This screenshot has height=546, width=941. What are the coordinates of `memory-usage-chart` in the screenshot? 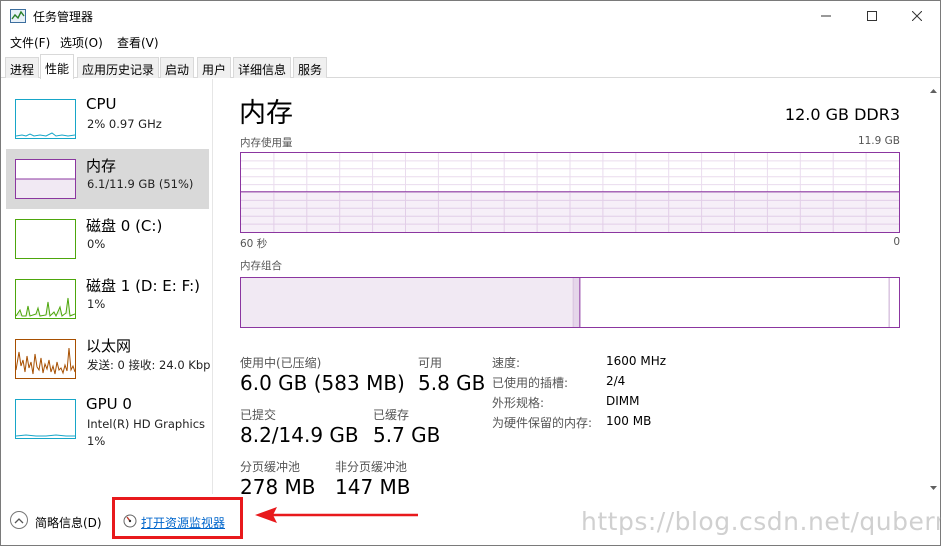 It's located at (570, 192).